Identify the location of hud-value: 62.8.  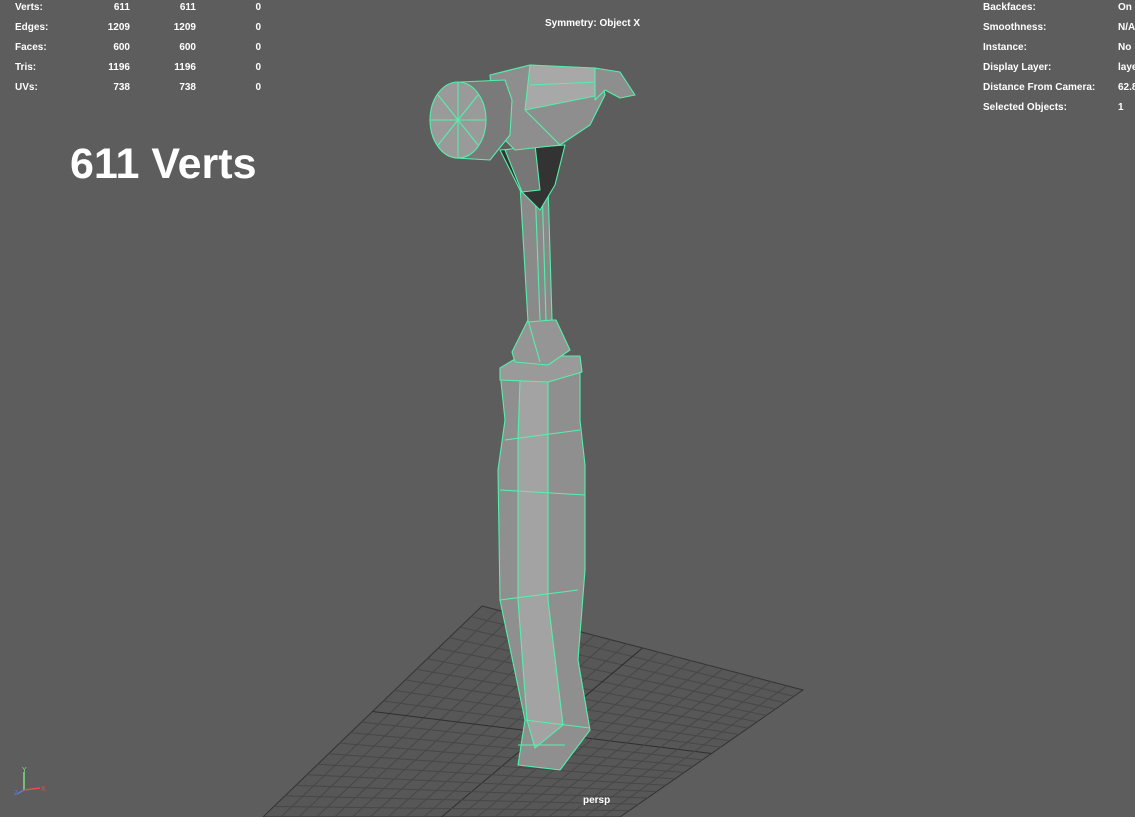
(1126, 87).